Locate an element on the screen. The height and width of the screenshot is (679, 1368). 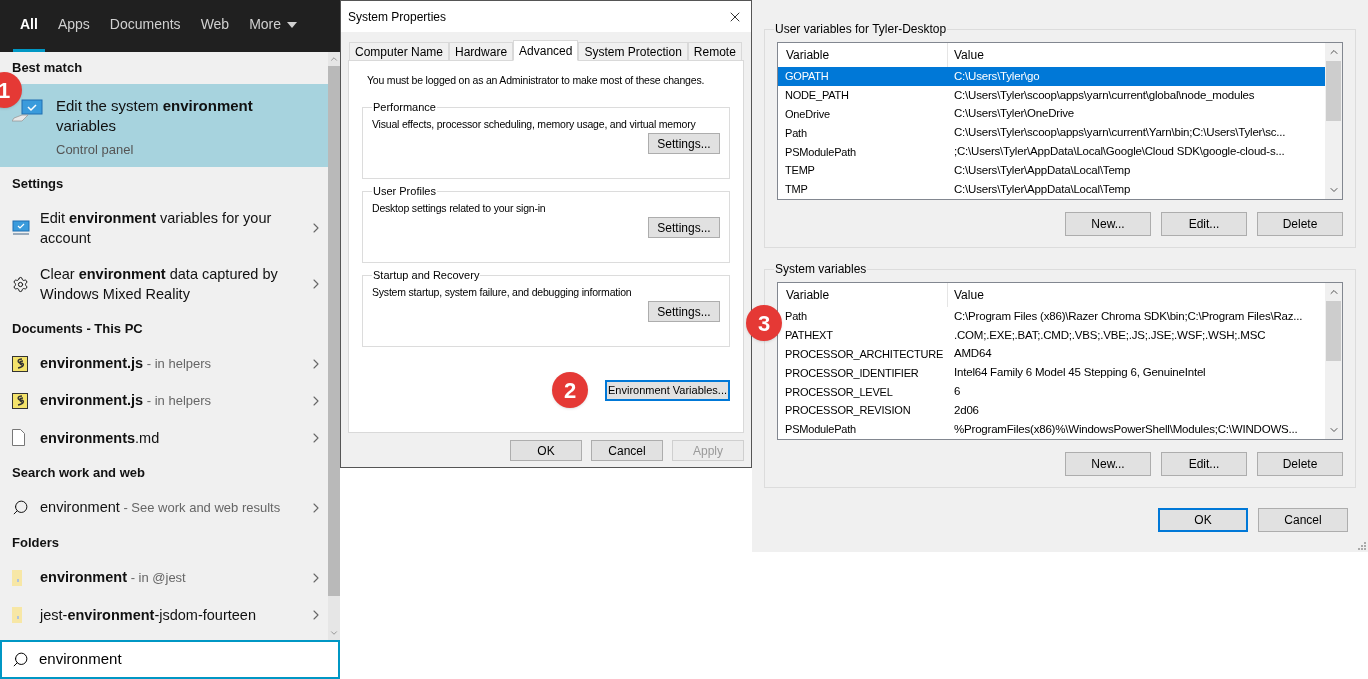
section-header: Search work and web is located at coordinates (78, 472).